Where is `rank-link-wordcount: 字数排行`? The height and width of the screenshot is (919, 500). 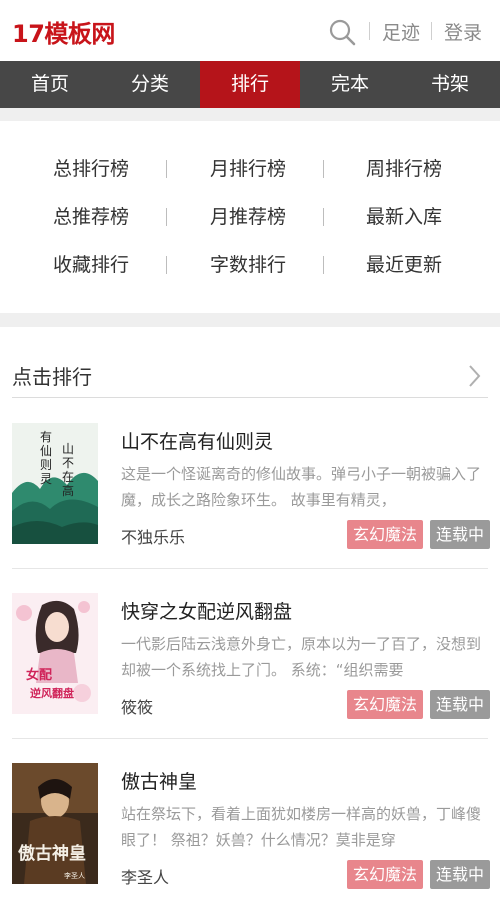
rank-link-wordcount: 字数排行 is located at coordinates (248, 265).